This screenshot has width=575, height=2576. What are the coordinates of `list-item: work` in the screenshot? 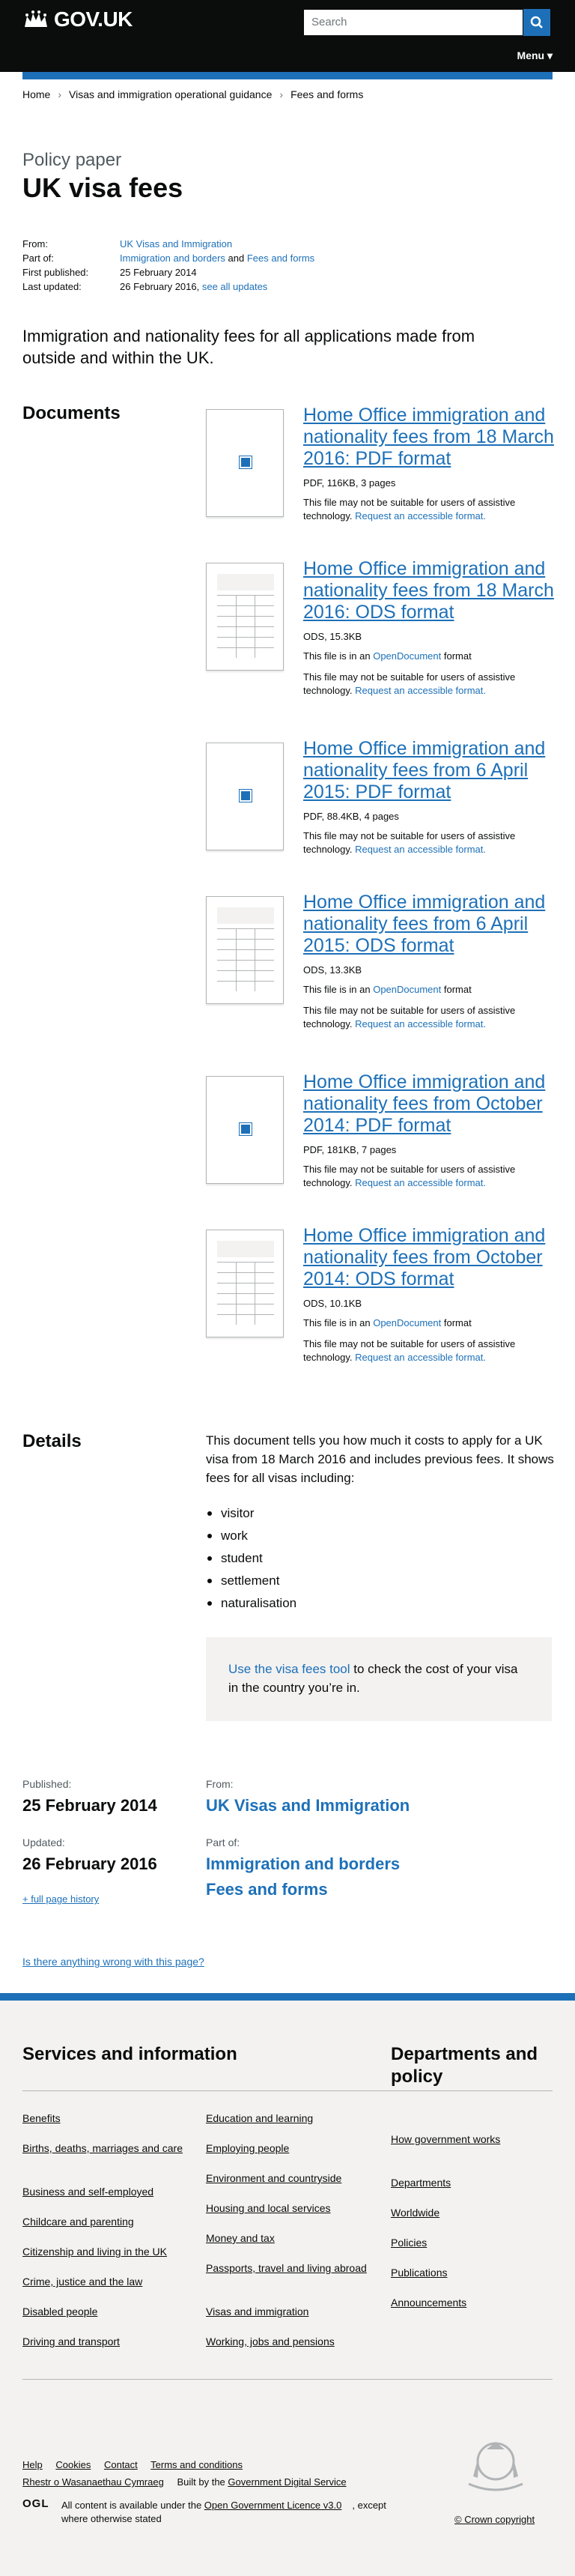 It's located at (251, 1536).